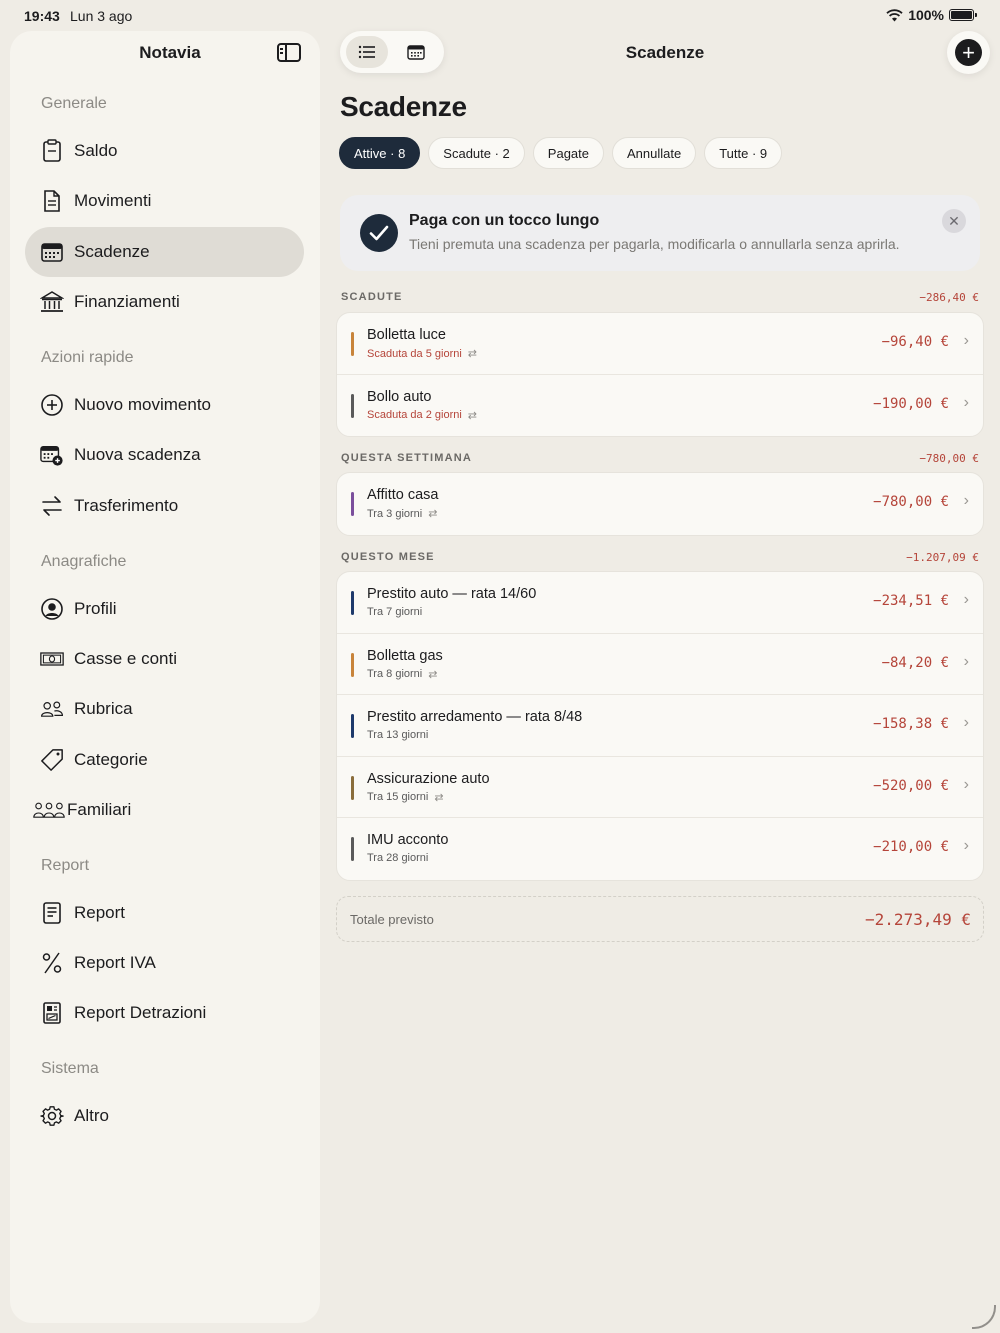  Describe the element at coordinates (660, 849) in the screenshot. I see `list-item: IMU acconto Tra 28 giorni −210,00 € ›` at that location.